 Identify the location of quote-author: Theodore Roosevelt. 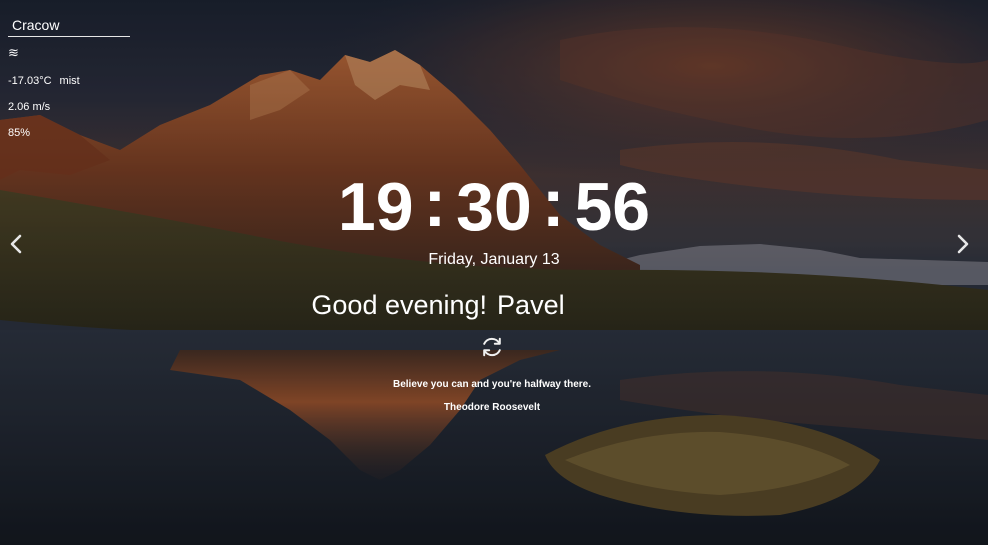
(492, 407).